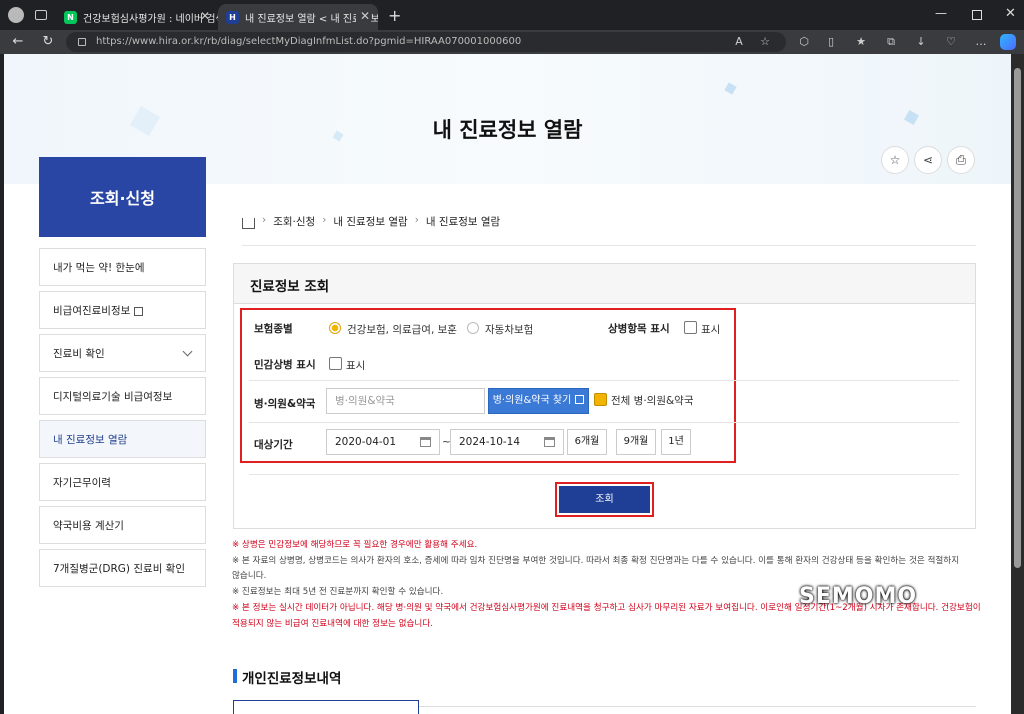 The image size is (1024, 714). What do you see at coordinates (921, 42) in the screenshot?
I see `downloads-icon: ↓` at bounding box center [921, 42].